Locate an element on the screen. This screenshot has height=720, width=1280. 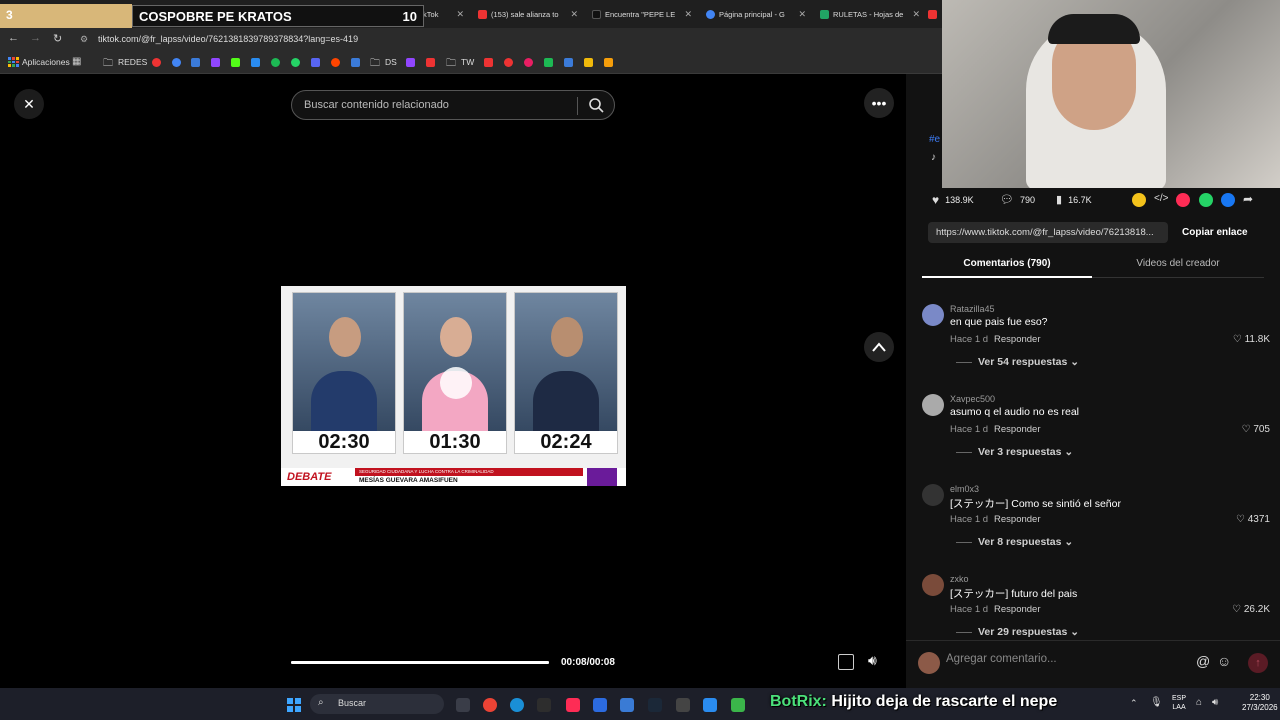
facebook-icon is located at coordinates (1228, 200).